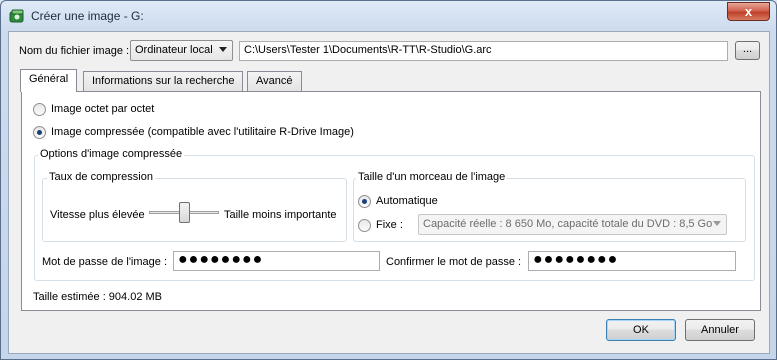 This screenshot has height=360, width=777. Describe the element at coordinates (101, 177) in the screenshot. I see `compression-rate-title: Taux de compression` at that location.